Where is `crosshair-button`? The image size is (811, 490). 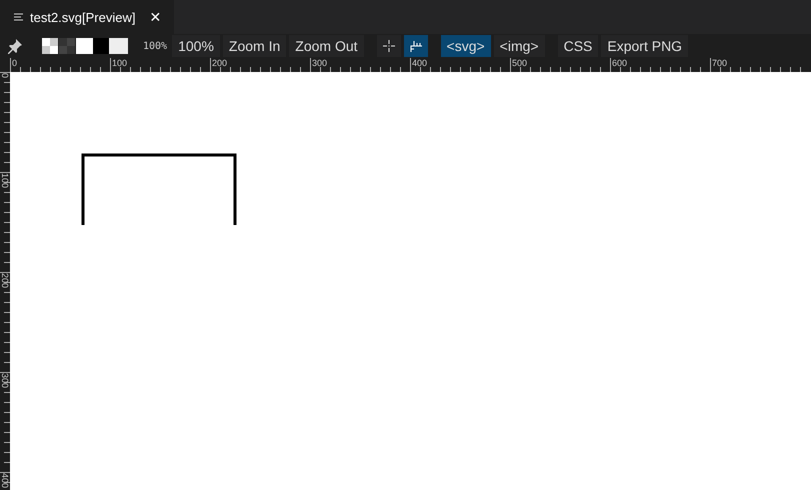 crosshair-button is located at coordinates (388, 46).